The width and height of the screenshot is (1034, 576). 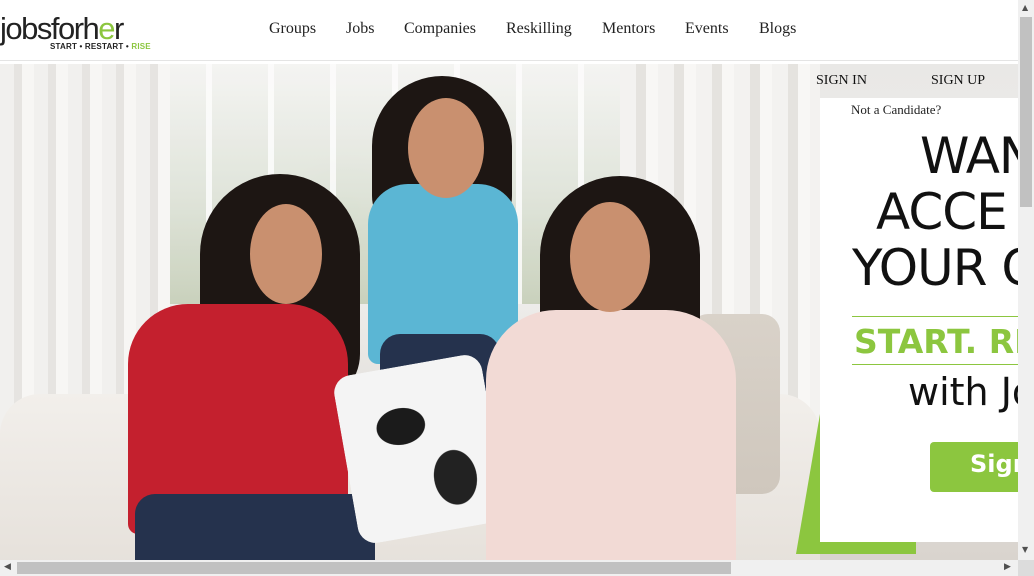 I want to click on logo-text-jobsfor: jobsfor, so click(x=42, y=28).